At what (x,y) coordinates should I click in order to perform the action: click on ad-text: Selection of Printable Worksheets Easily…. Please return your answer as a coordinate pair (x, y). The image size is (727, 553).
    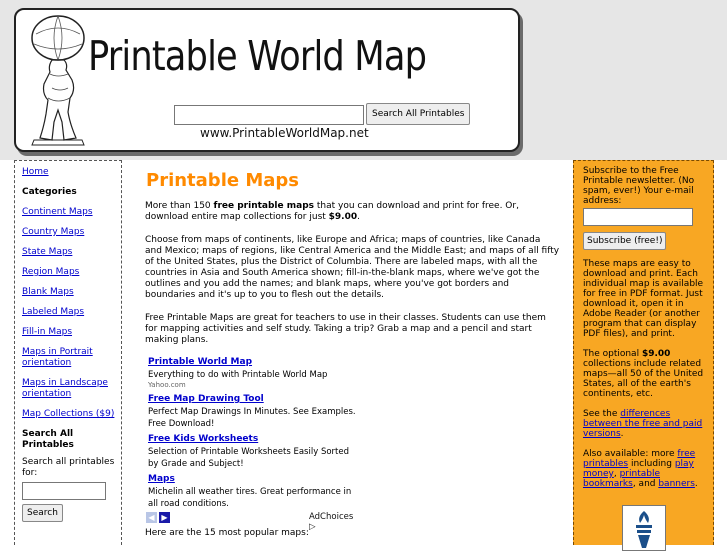
    Looking at the image, I should click on (248, 458).